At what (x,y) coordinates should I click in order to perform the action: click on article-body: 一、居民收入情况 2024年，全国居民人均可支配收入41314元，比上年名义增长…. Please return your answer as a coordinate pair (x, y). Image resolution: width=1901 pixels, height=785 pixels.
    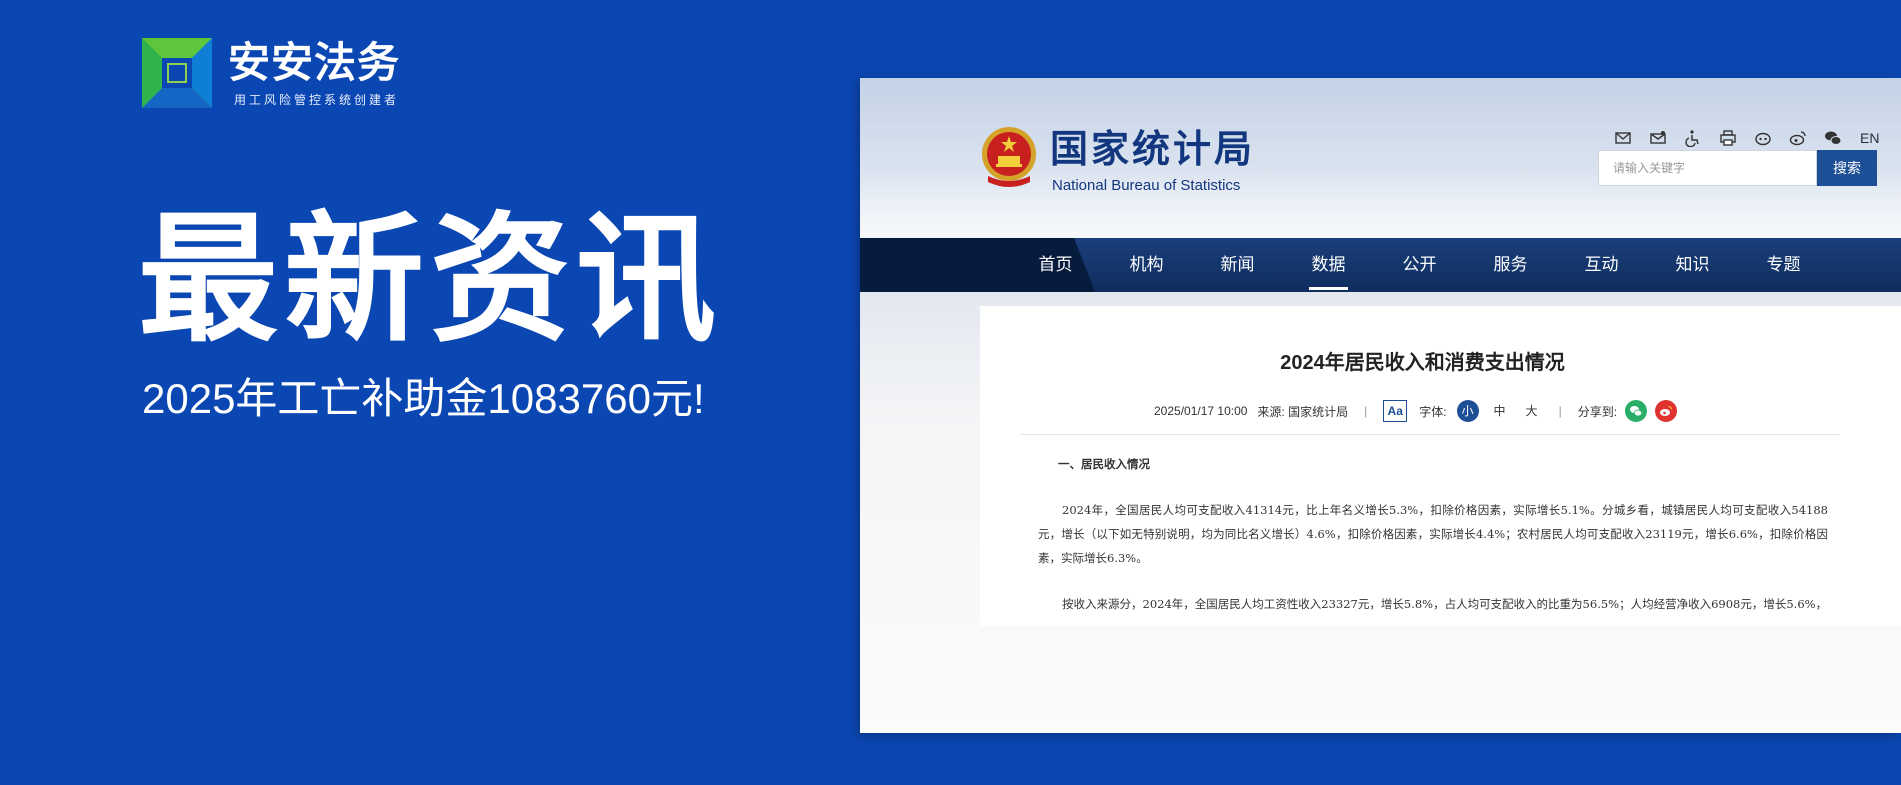
    Looking at the image, I should click on (1433, 545).